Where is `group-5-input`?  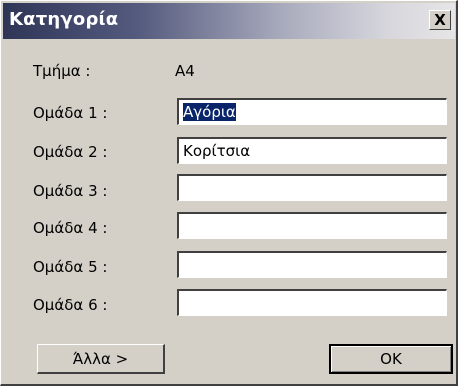 group-5-input is located at coordinates (312, 264).